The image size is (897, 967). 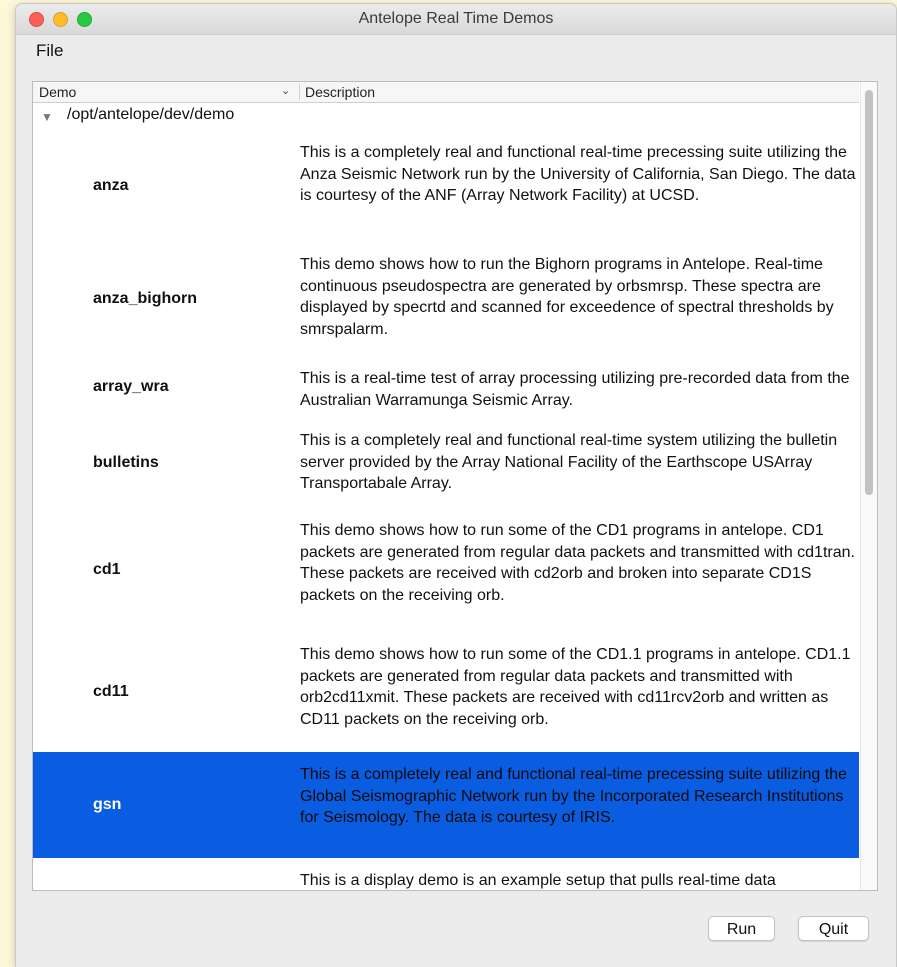 What do you see at coordinates (131, 386) in the screenshot?
I see `demo-name: array_wra` at bounding box center [131, 386].